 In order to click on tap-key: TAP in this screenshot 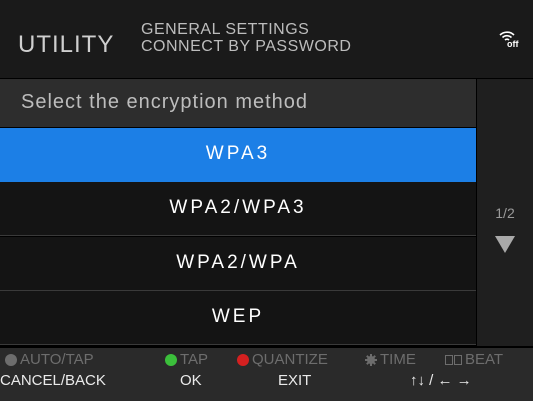, I will do `click(186, 359)`.